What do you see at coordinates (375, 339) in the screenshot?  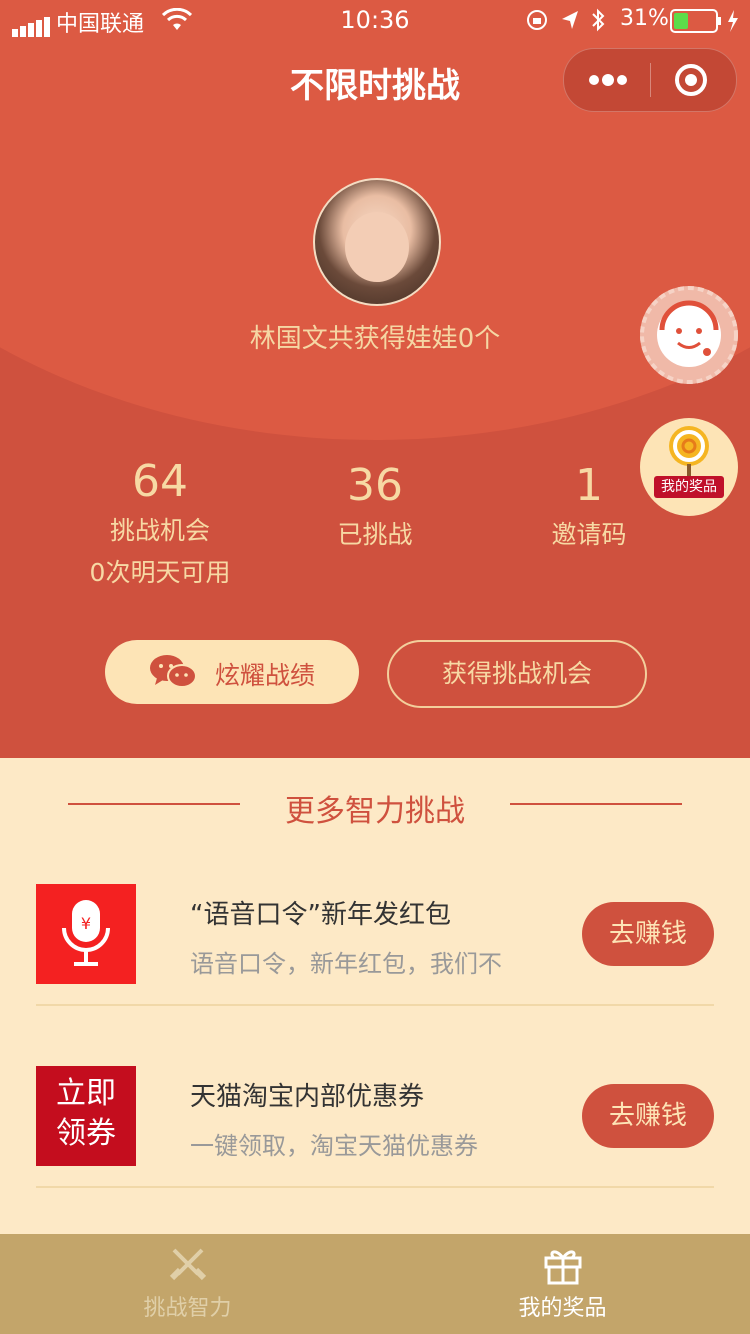 I see `doll-summary: 林国文共获得娃娃0个` at bounding box center [375, 339].